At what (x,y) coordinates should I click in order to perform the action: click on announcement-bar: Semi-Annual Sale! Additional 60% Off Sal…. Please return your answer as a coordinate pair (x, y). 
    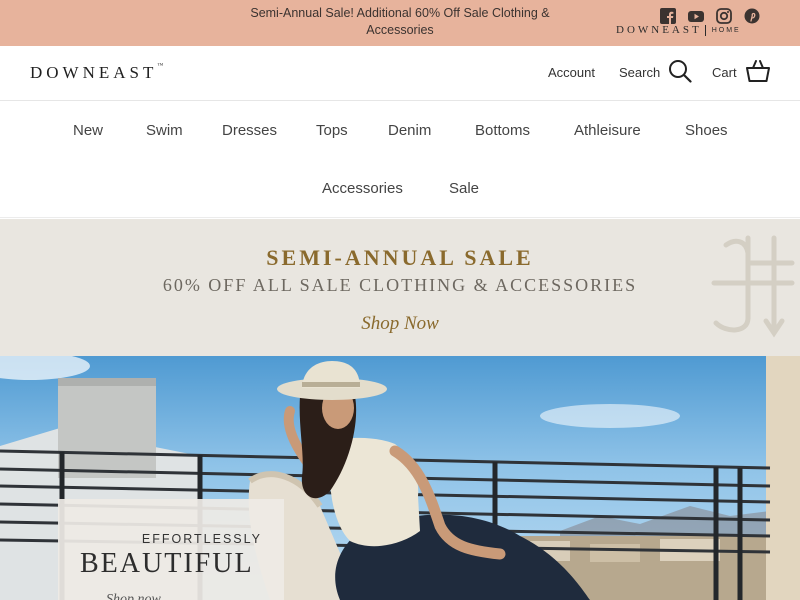
    Looking at the image, I should click on (400, 23).